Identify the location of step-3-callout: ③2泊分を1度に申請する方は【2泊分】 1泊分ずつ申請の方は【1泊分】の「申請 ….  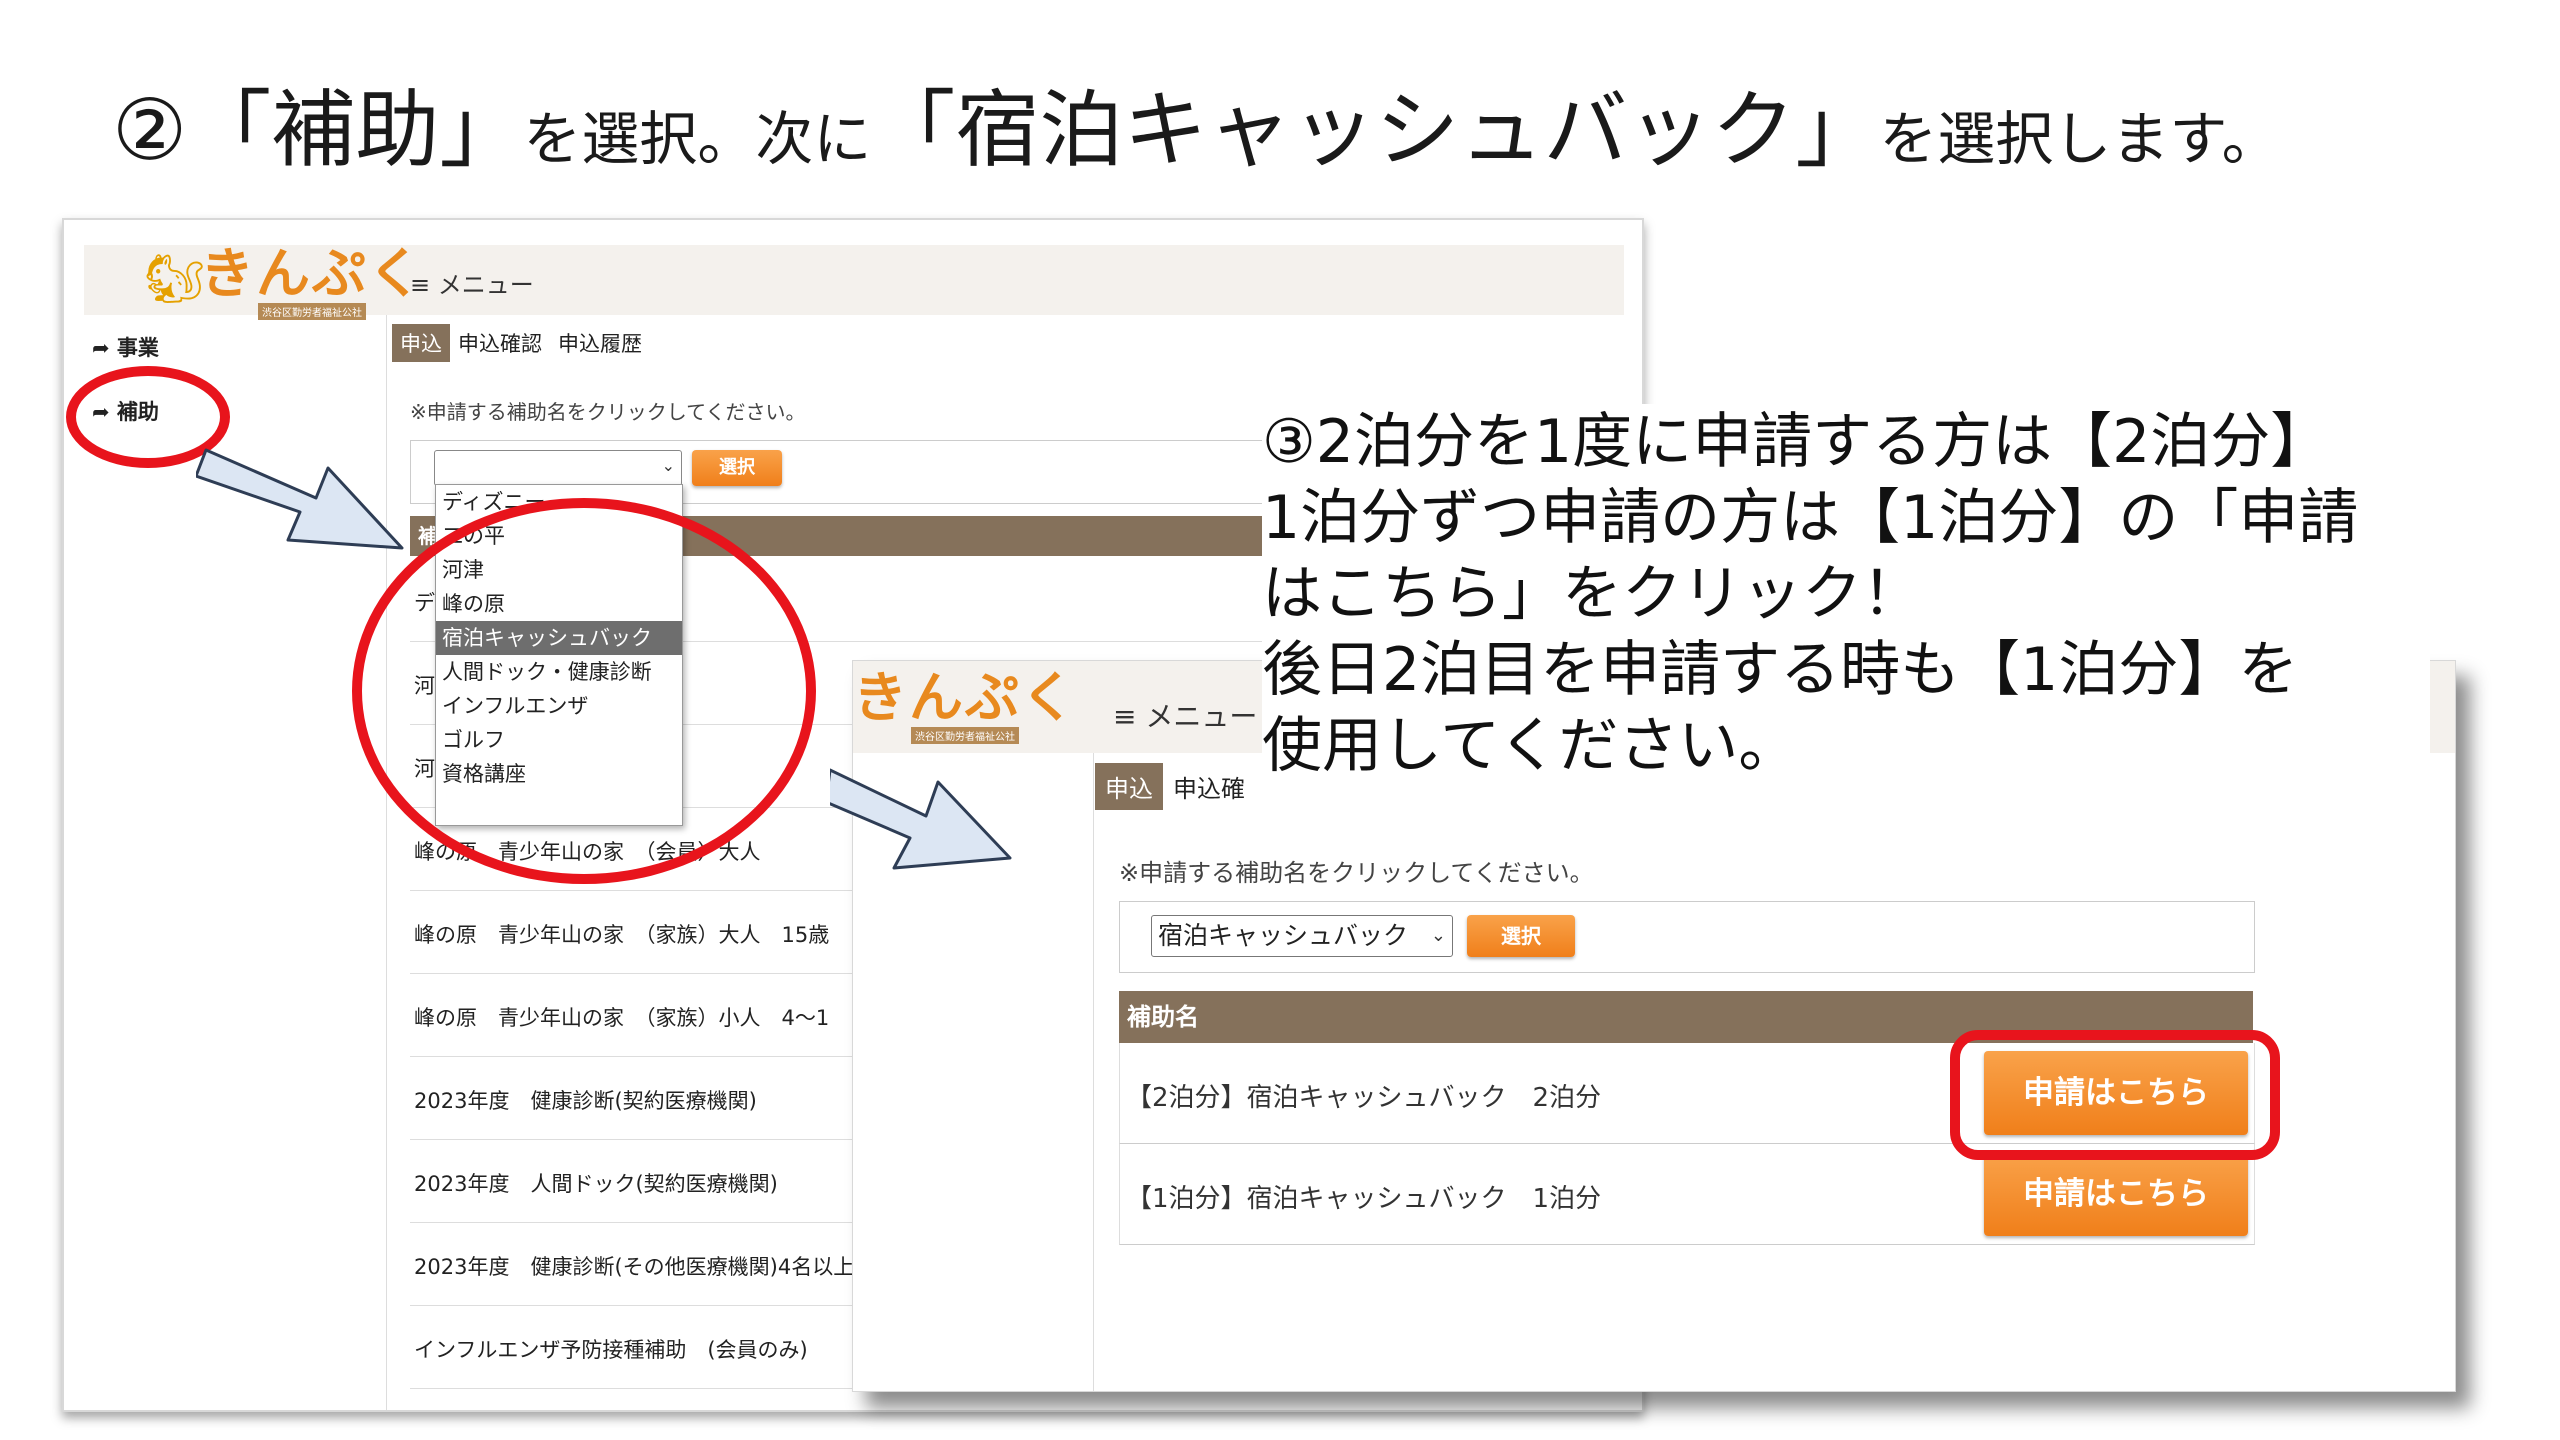
(1846, 602).